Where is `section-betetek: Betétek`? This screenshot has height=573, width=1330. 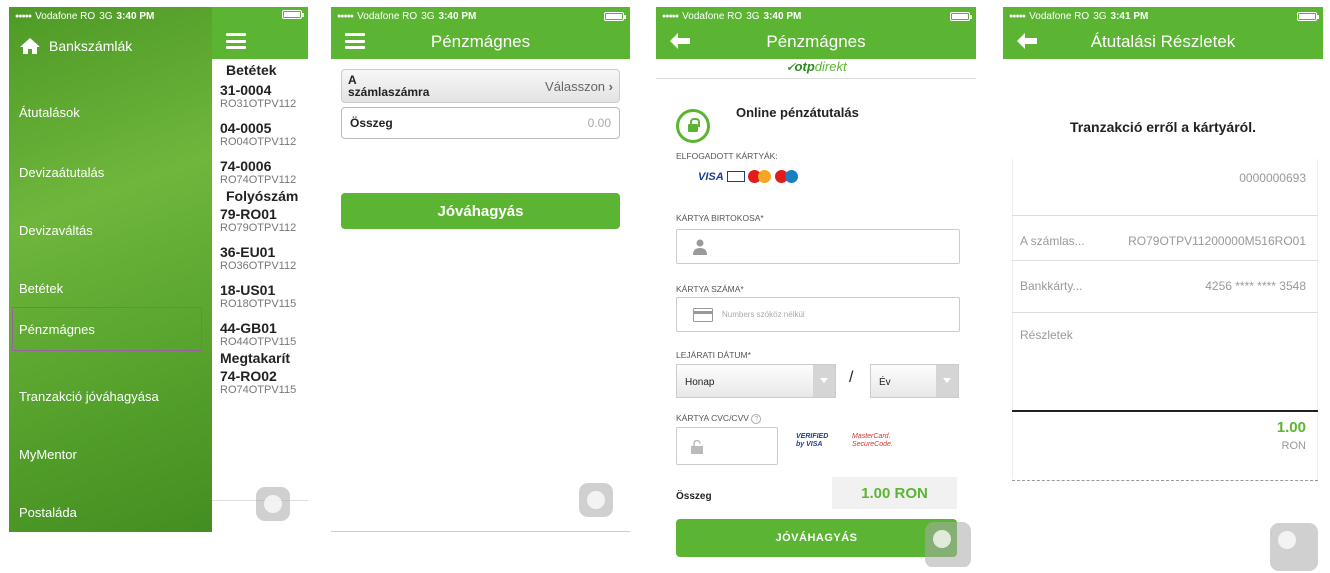 section-betetek: Betétek is located at coordinates (251, 70).